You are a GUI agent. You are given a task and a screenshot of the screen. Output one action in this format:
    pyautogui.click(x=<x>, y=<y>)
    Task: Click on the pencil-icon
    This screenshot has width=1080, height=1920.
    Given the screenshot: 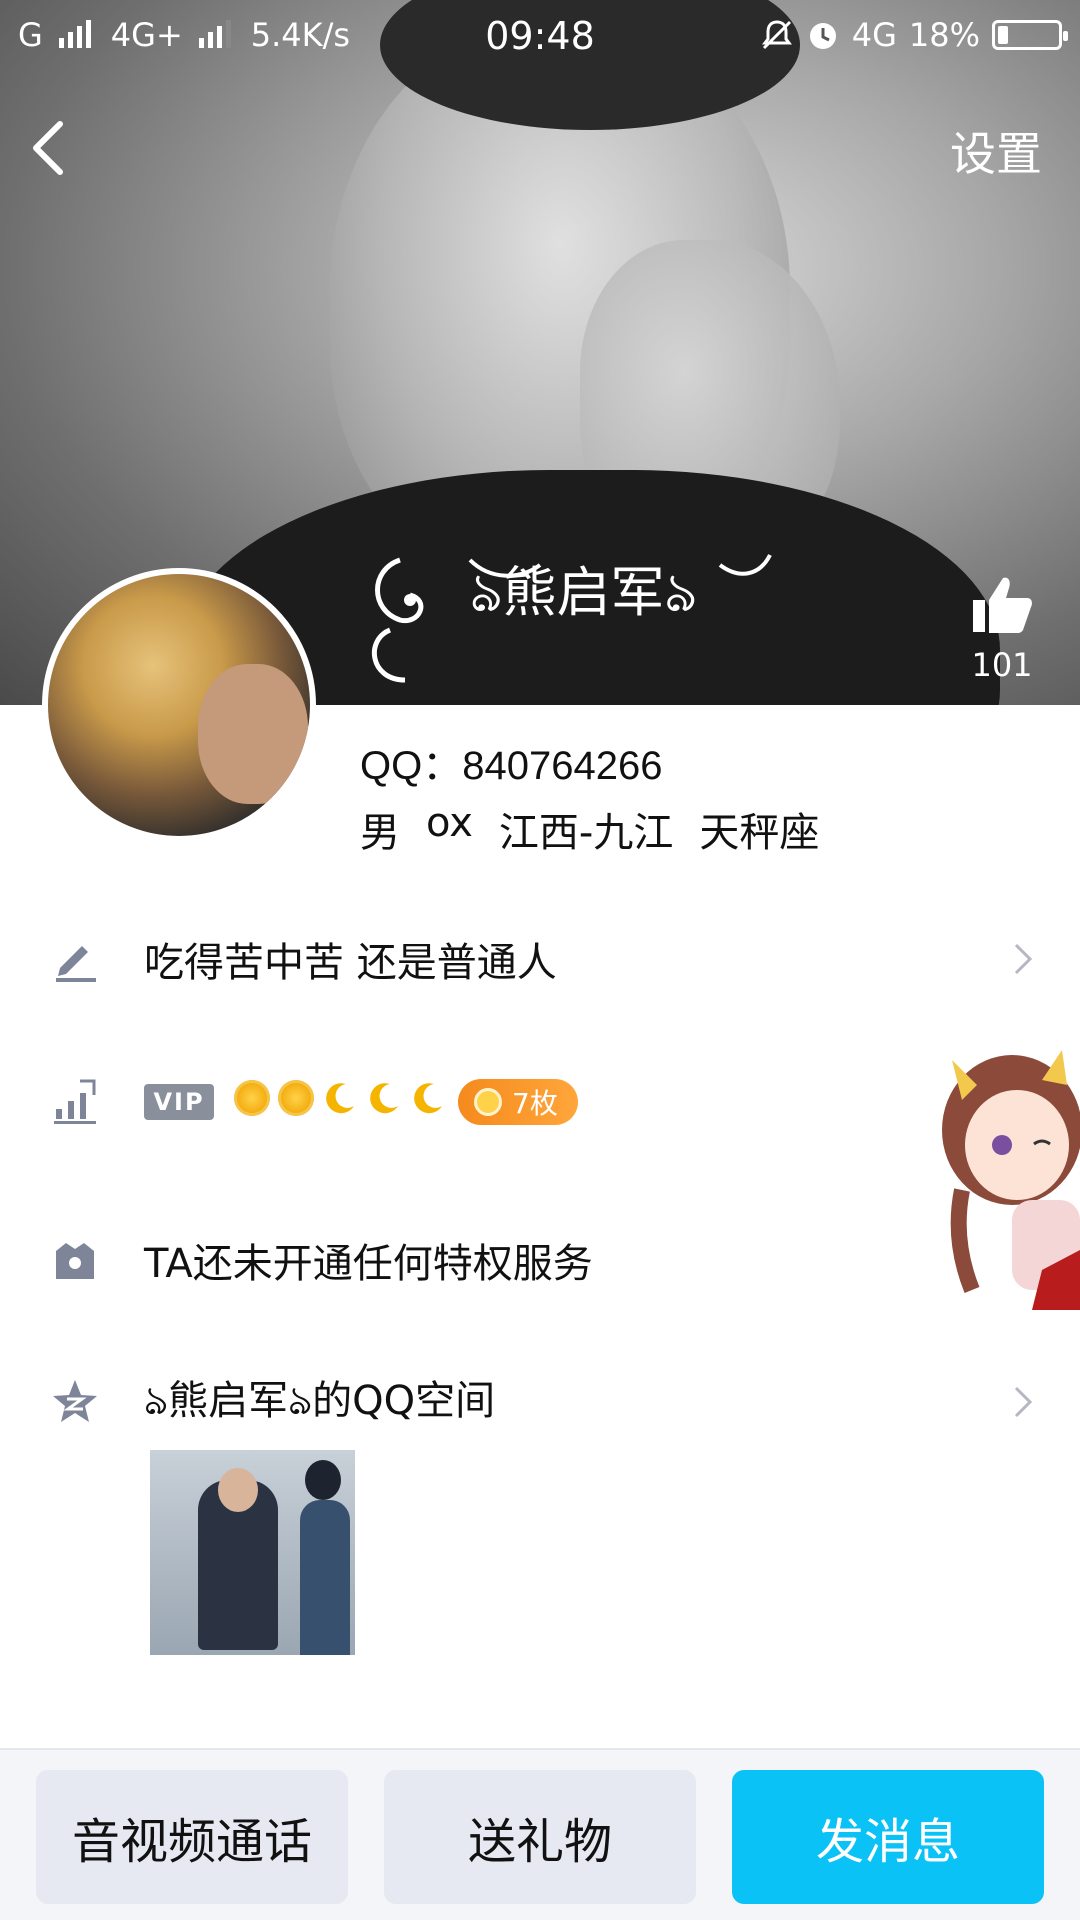 What is the action you would take?
    pyautogui.click(x=76, y=964)
    